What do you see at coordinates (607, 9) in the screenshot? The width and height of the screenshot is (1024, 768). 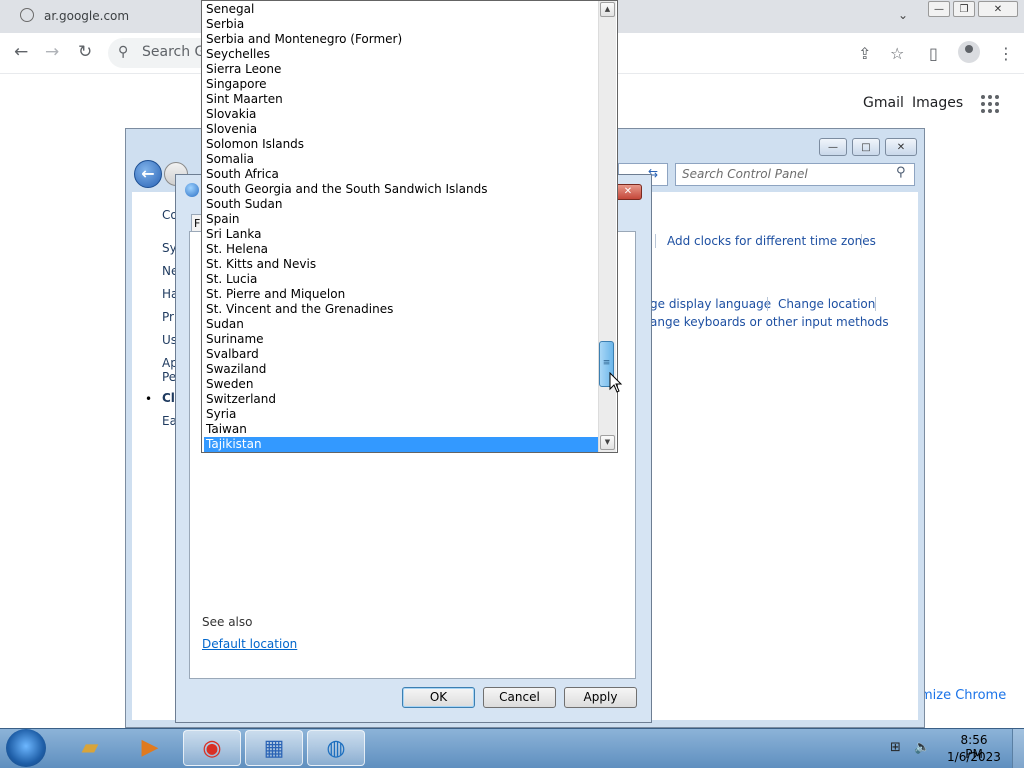 I see `scroll-up-arrow-icon: ▲` at bounding box center [607, 9].